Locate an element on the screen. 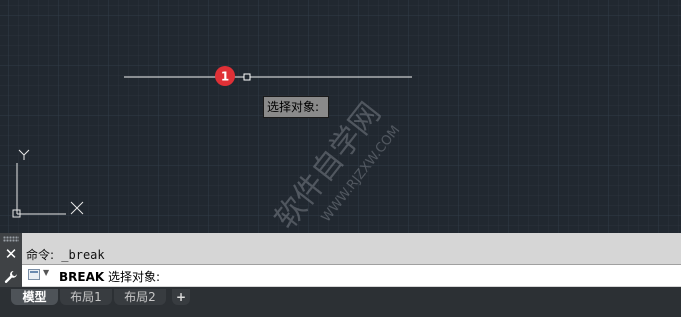 The image size is (681, 317). add-layout-button: + is located at coordinates (181, 297).